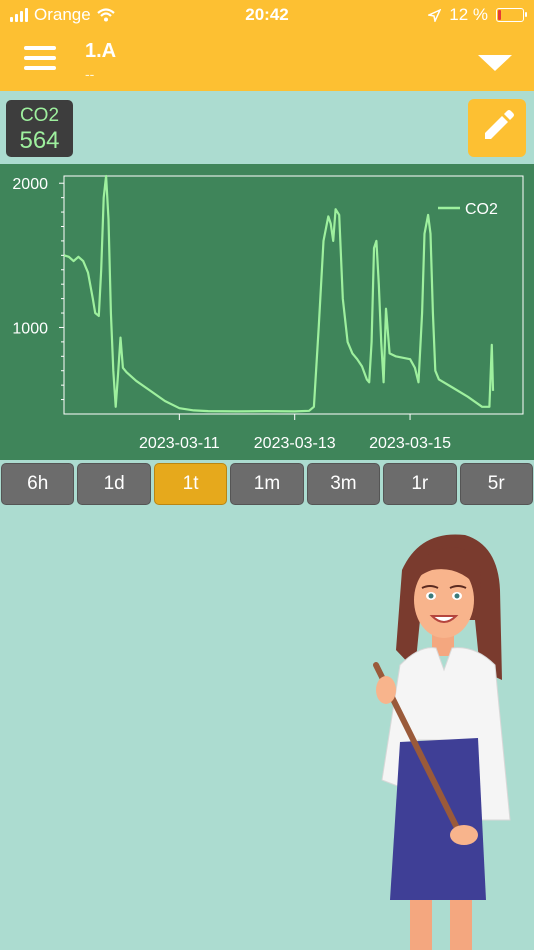 The height and width of the screenshot is (950, 534). I want to click on co2-label: CO2, so click(39, 115).